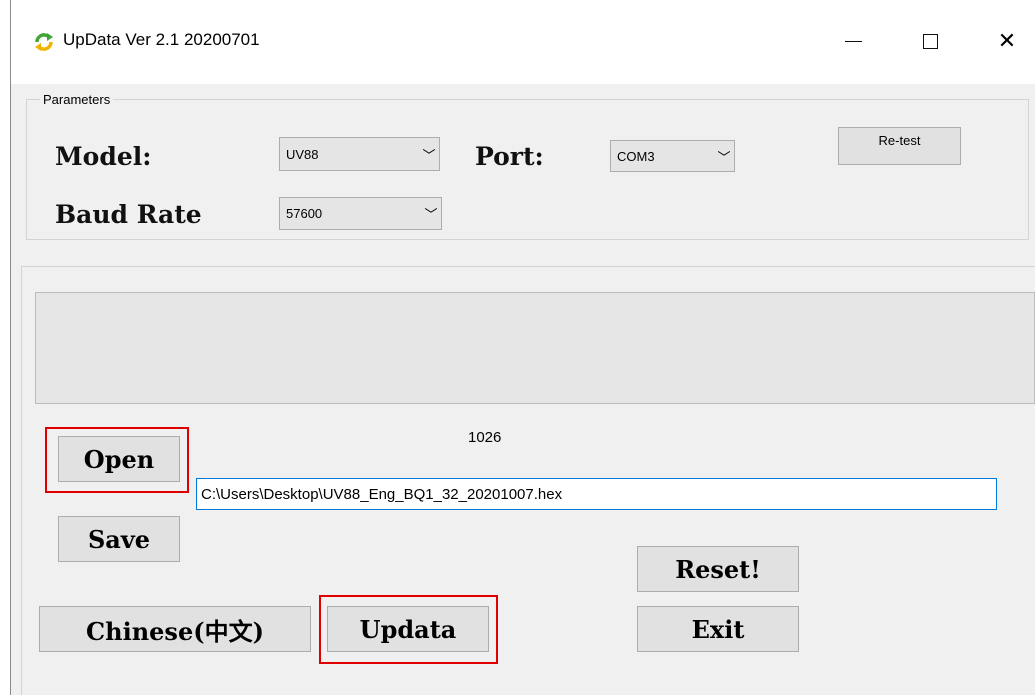  I want to click on minimize-icon, so click(853, 41).